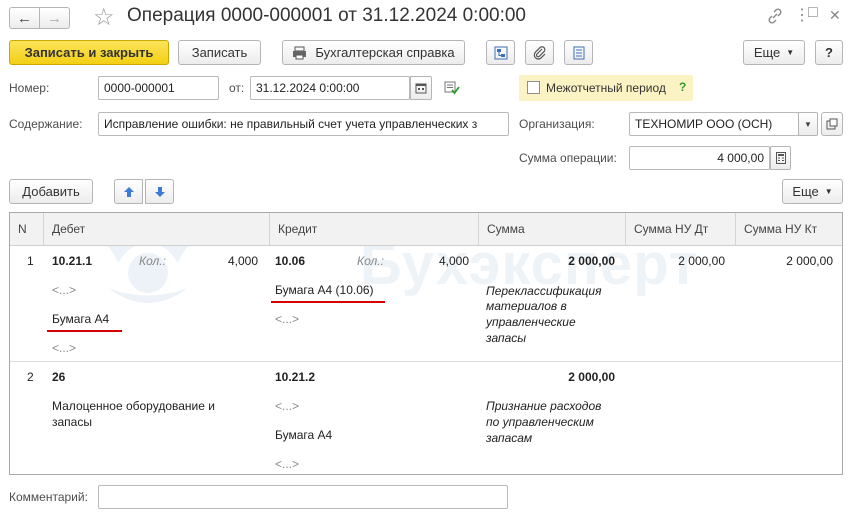  What do you see at coordinates (835, 15) in the screenshot?
I see `close-icon: ✕` at bounding box center [835, 15].